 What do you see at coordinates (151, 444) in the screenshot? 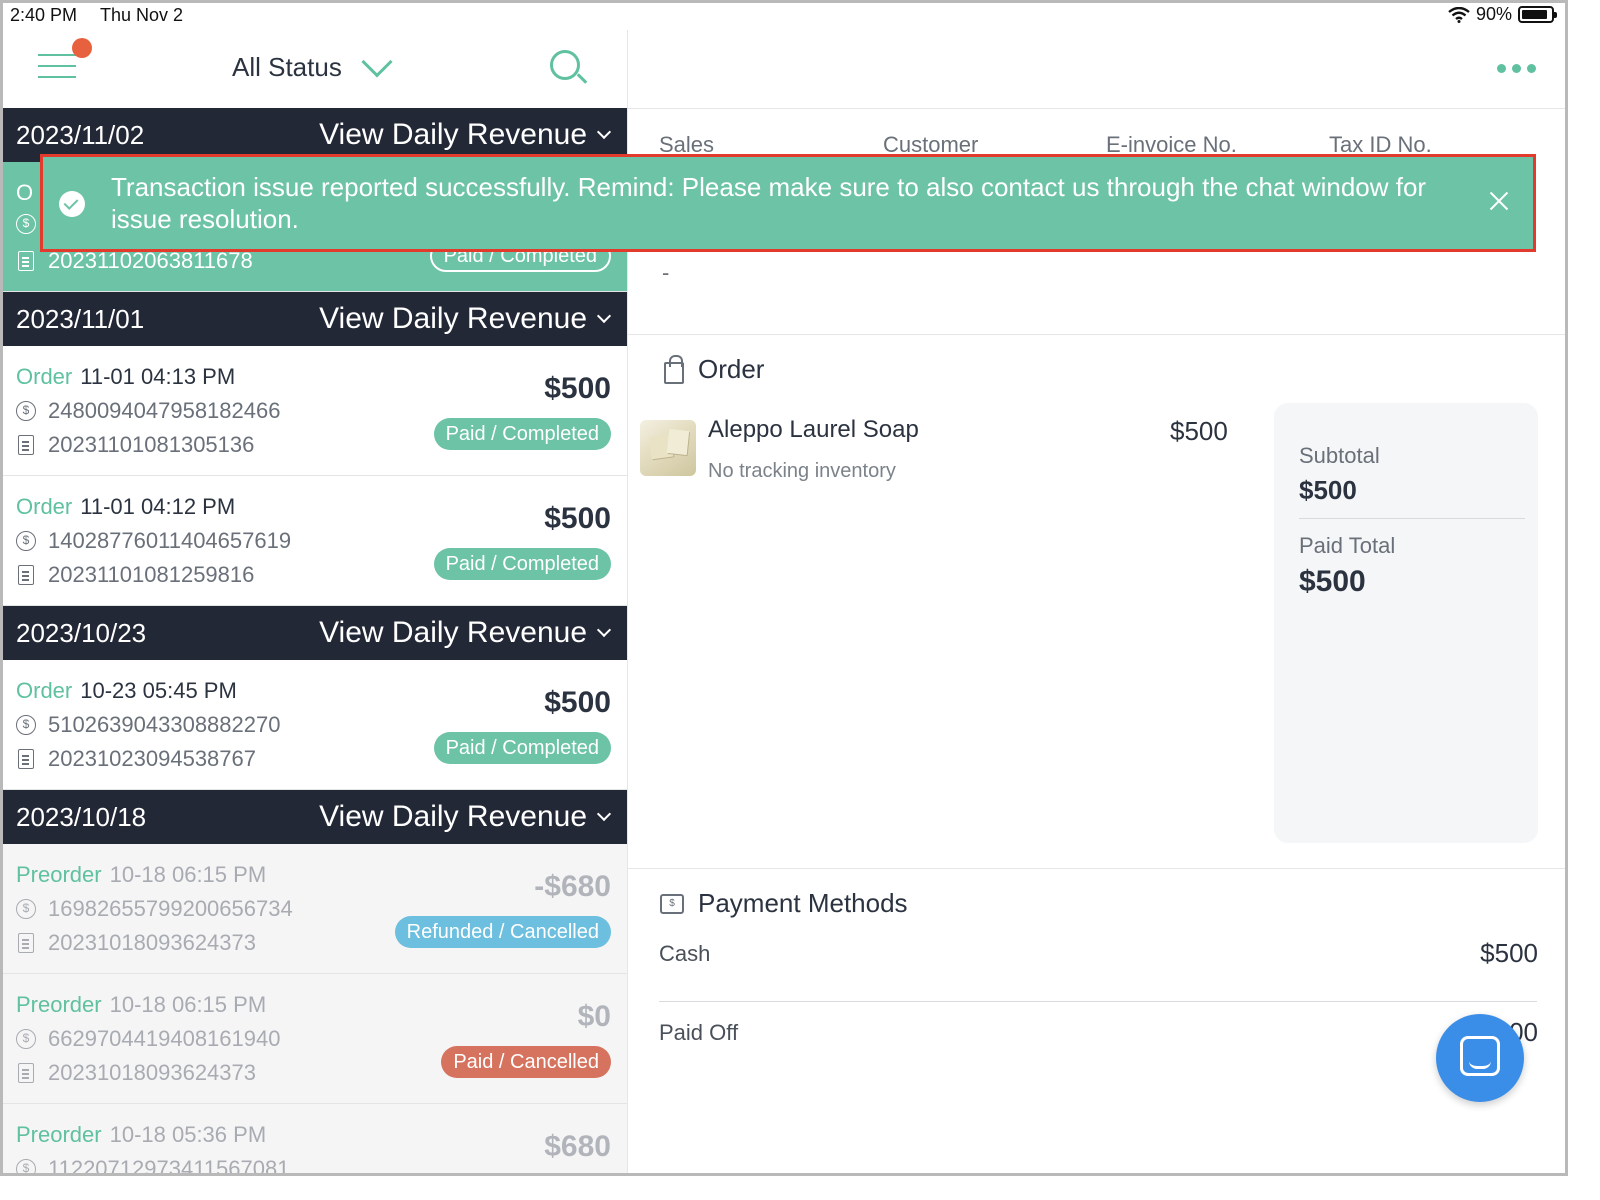
I see `receipt-number: 20231101081305136` at bounding box center [151, 444].